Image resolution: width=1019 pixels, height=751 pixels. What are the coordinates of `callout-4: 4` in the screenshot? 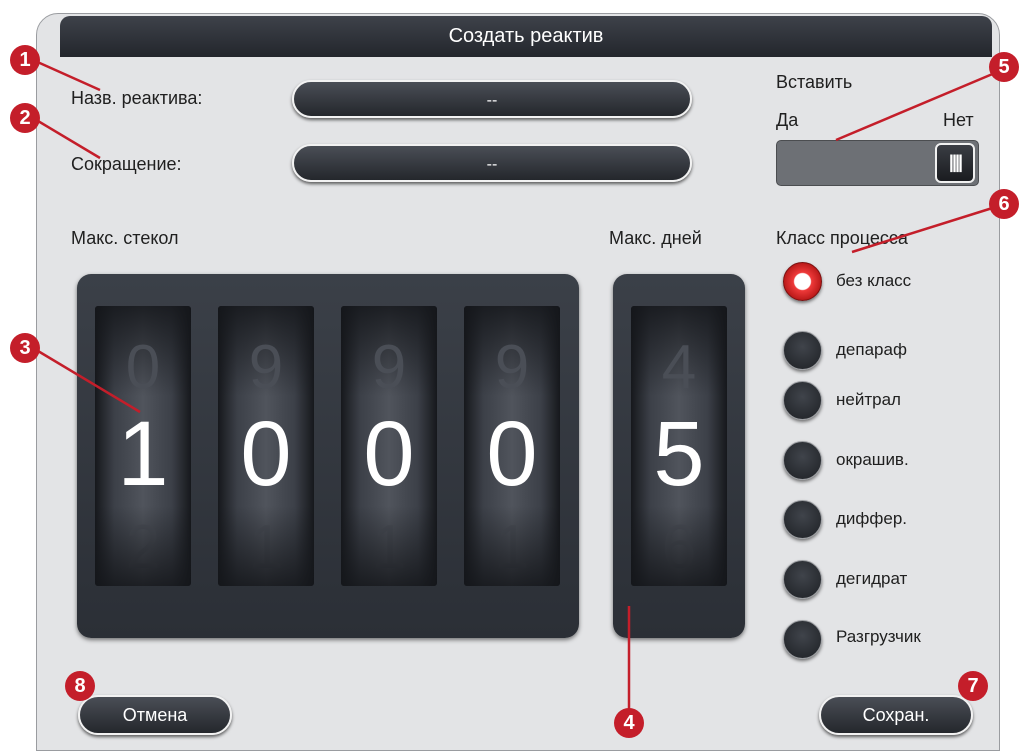 It's located at (629, 723).